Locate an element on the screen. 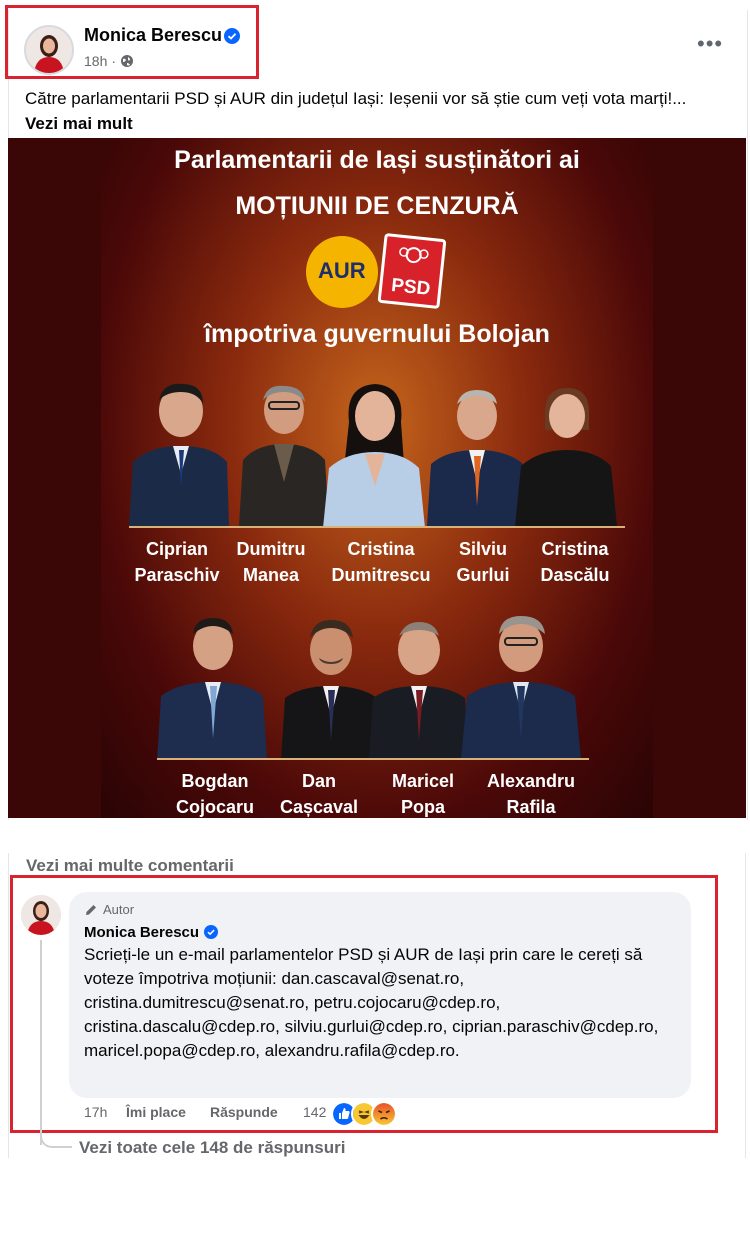 This screenshot has height=1250, width=750. name-silviu-gurlui: Silviu Gurlui is located at coordinates (483, 562).